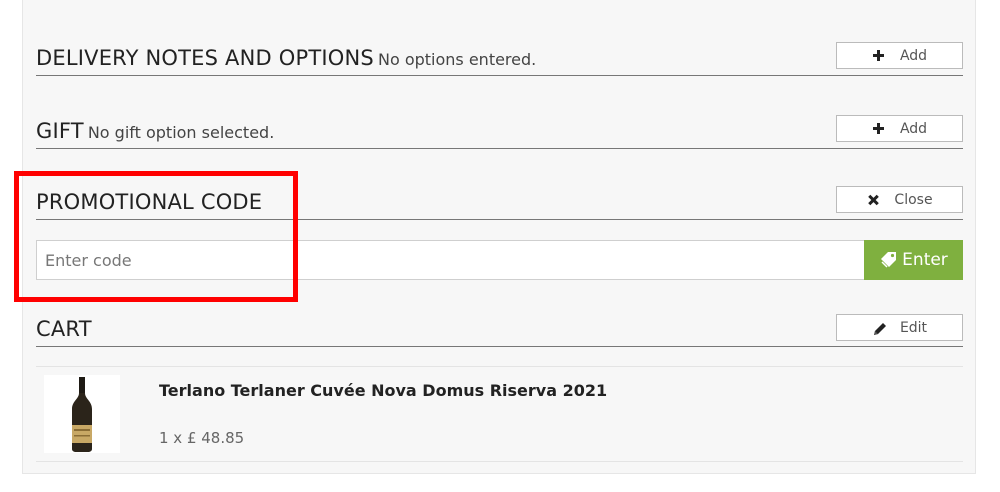 The height and width of the screenshot is (492, 1000). I want to click on tag-icon, so click(889, 260).